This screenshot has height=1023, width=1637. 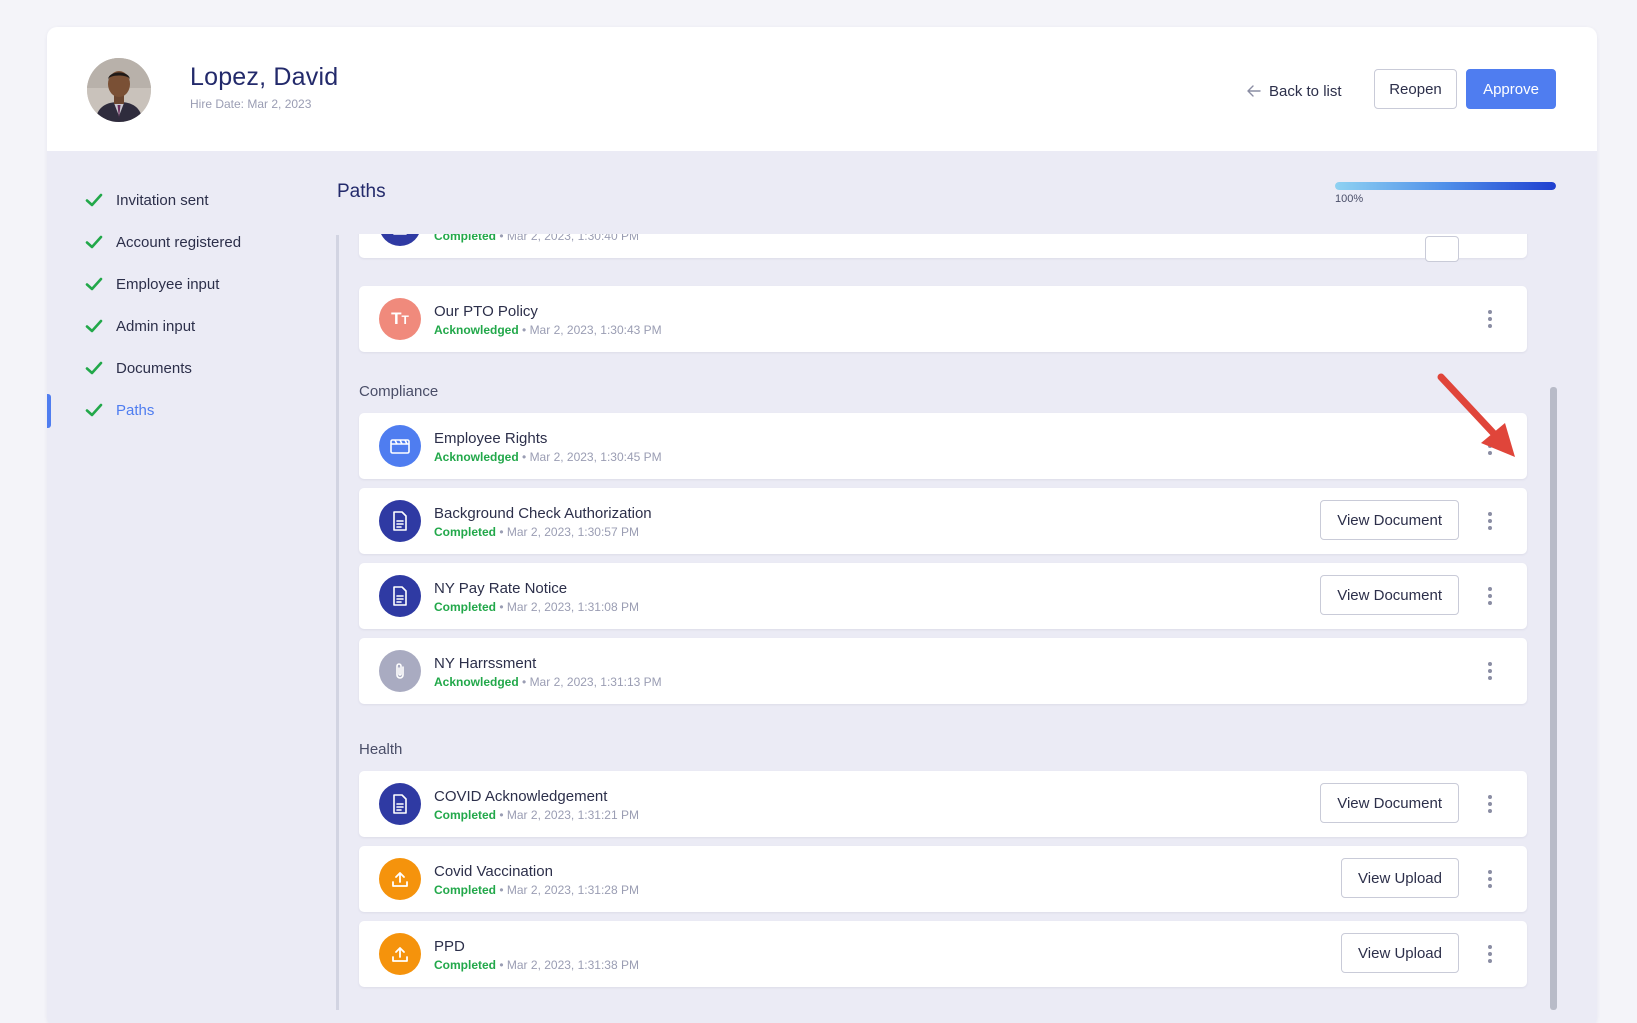 What do you see at coordinates (119, 90) in the screenshot?
I see `avatar` at bounding box center [119, 90].